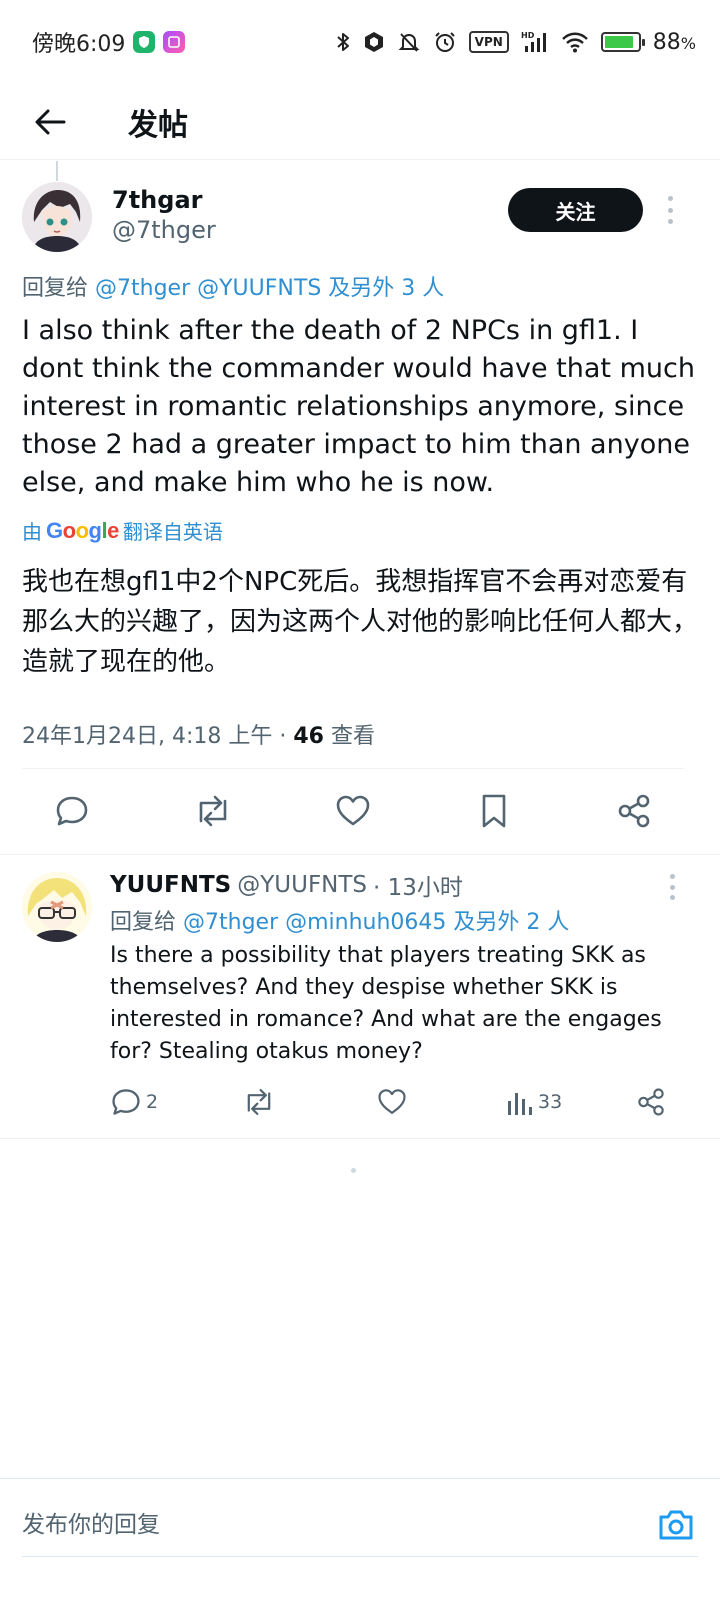 The image size is (720, 1600). What do you see at coordinates (269, 288) in the screenshot?
I see `replying-to-mentions: @7thger @YUUFNTS 及另外 3 人` at bounding box center [269, 288].